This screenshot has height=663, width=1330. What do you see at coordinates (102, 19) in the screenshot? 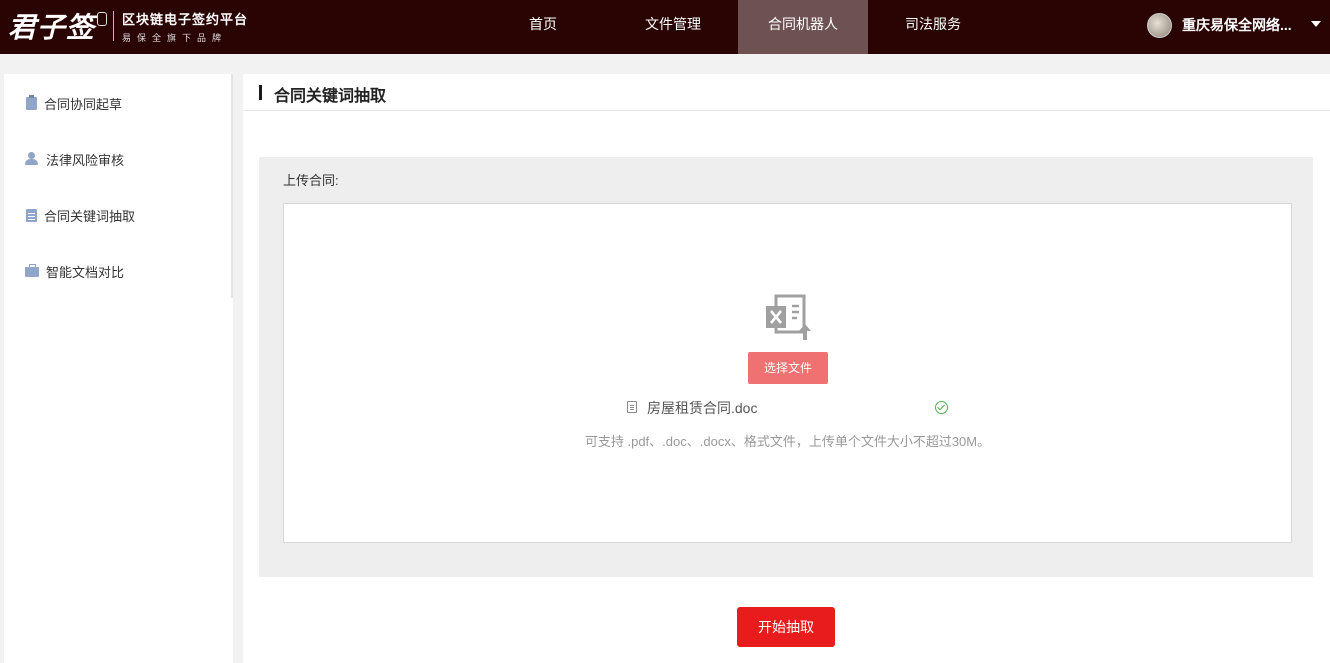
I see `logo-seal-icon` at bounding box center [102, 19].